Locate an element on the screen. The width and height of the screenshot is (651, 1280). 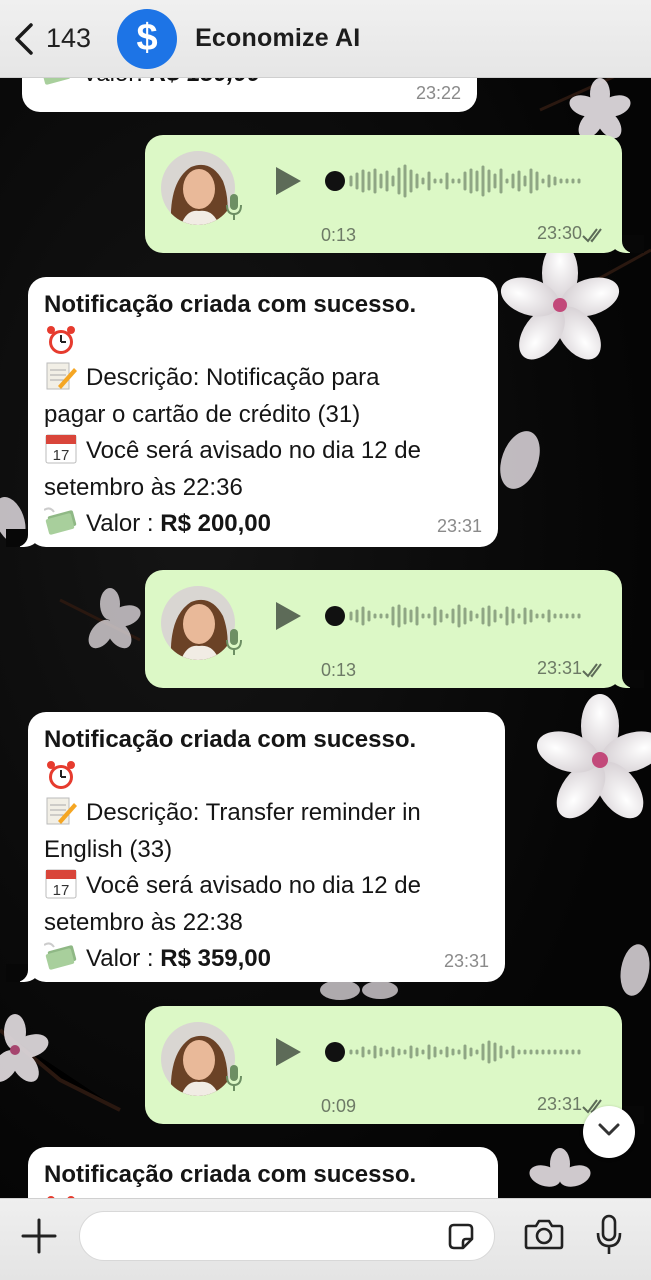
date-text-2: setembro às 22:38 is located at coordinates (143, 922).